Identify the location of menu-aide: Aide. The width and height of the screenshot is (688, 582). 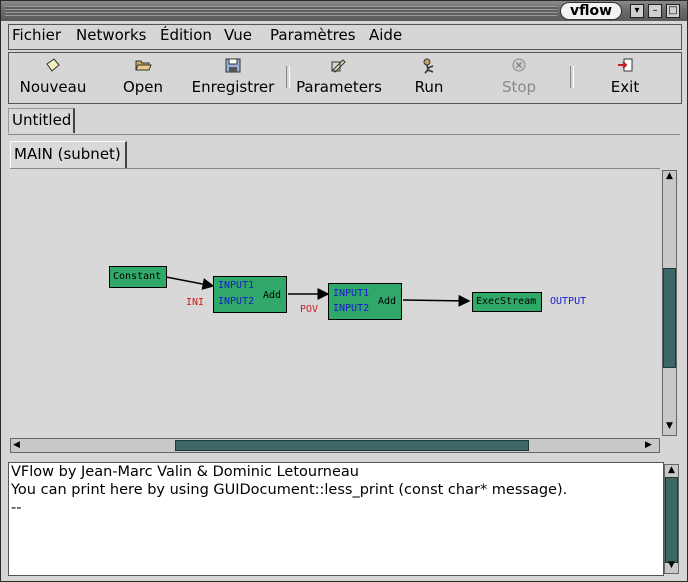
(385, 35).